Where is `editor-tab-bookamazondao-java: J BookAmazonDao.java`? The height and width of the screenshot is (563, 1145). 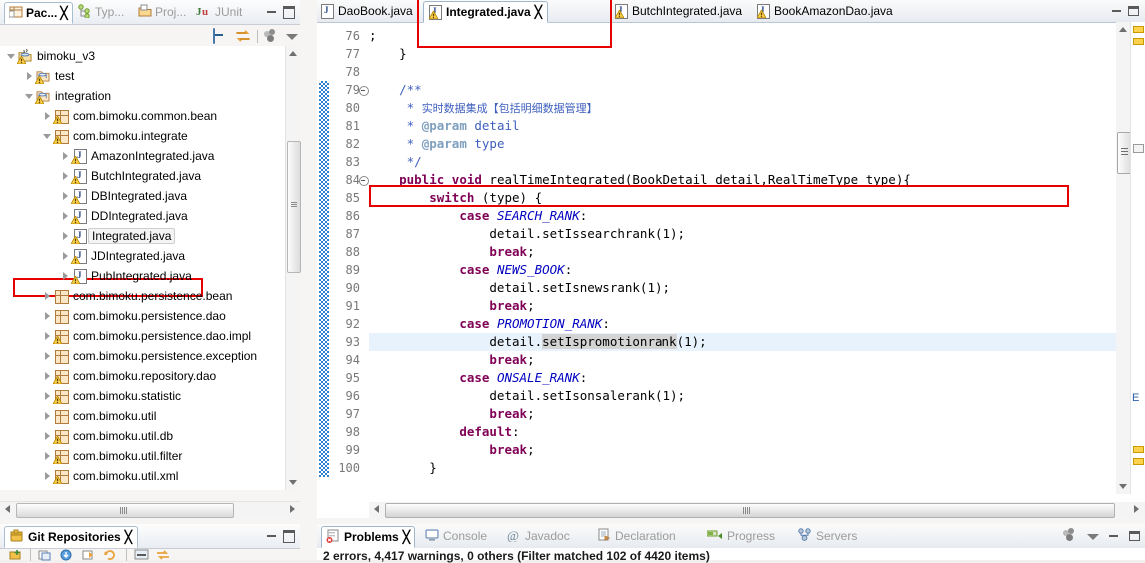 editor-tab-bookamazondao-java: J BookAmazonDao.java is located at coordinates (825, 11).